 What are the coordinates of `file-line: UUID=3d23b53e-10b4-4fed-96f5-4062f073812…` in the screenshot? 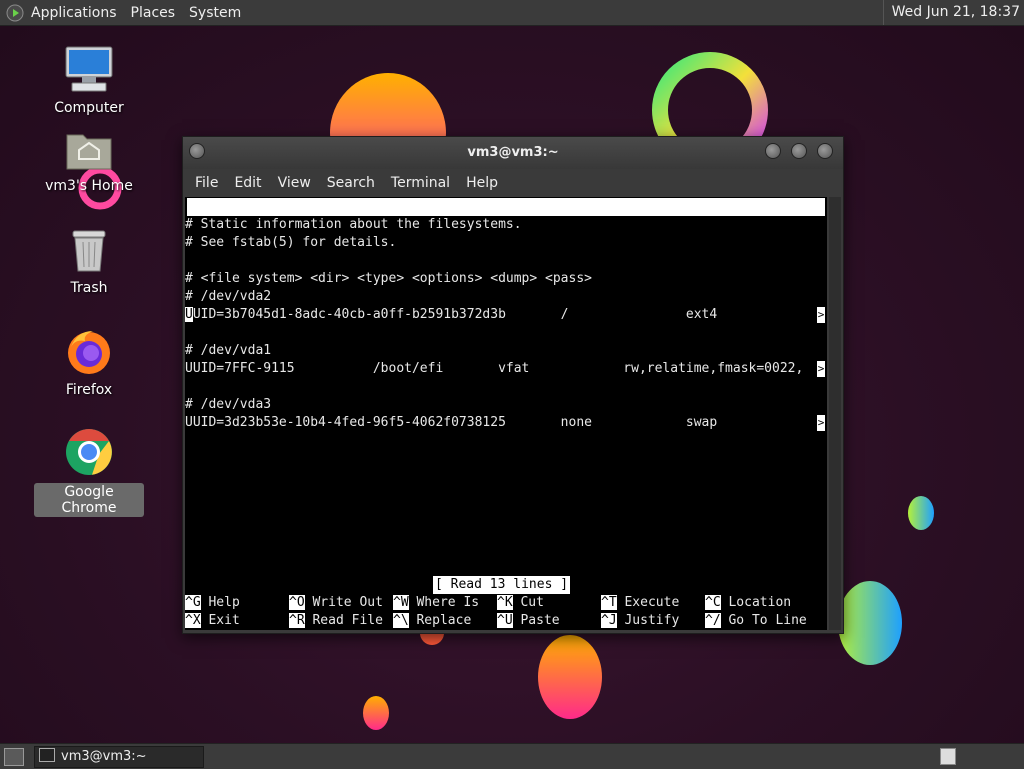 It's located at (451, 422).